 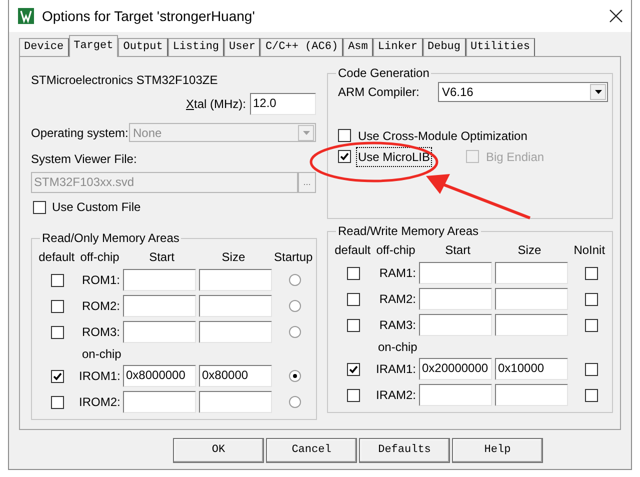 What do you see at coordinates (93, 46) in the screenshot?
I see `tab: Target` at bounding box center [93, 46].